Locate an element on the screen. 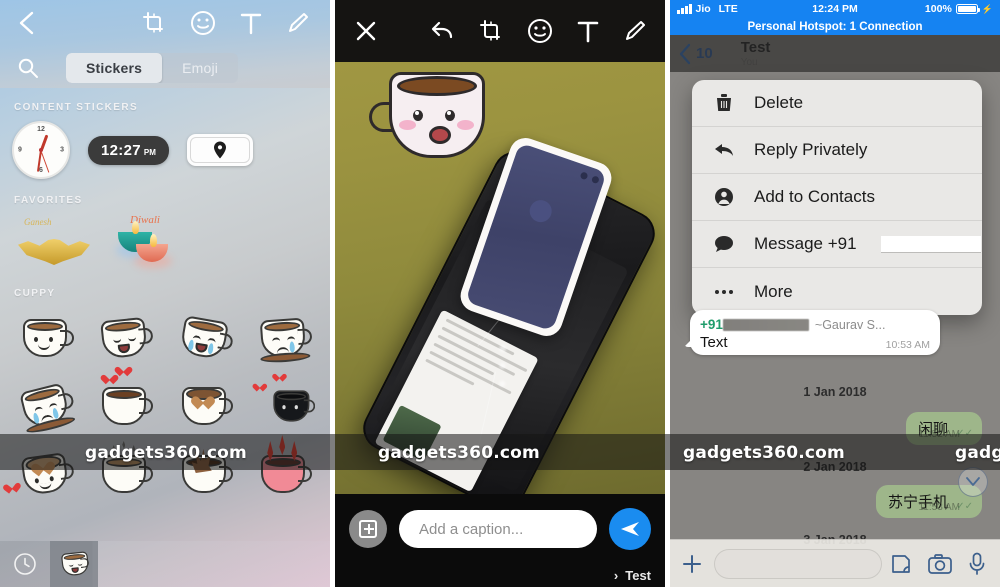  clock-icon is located at coordinates (25, 564).